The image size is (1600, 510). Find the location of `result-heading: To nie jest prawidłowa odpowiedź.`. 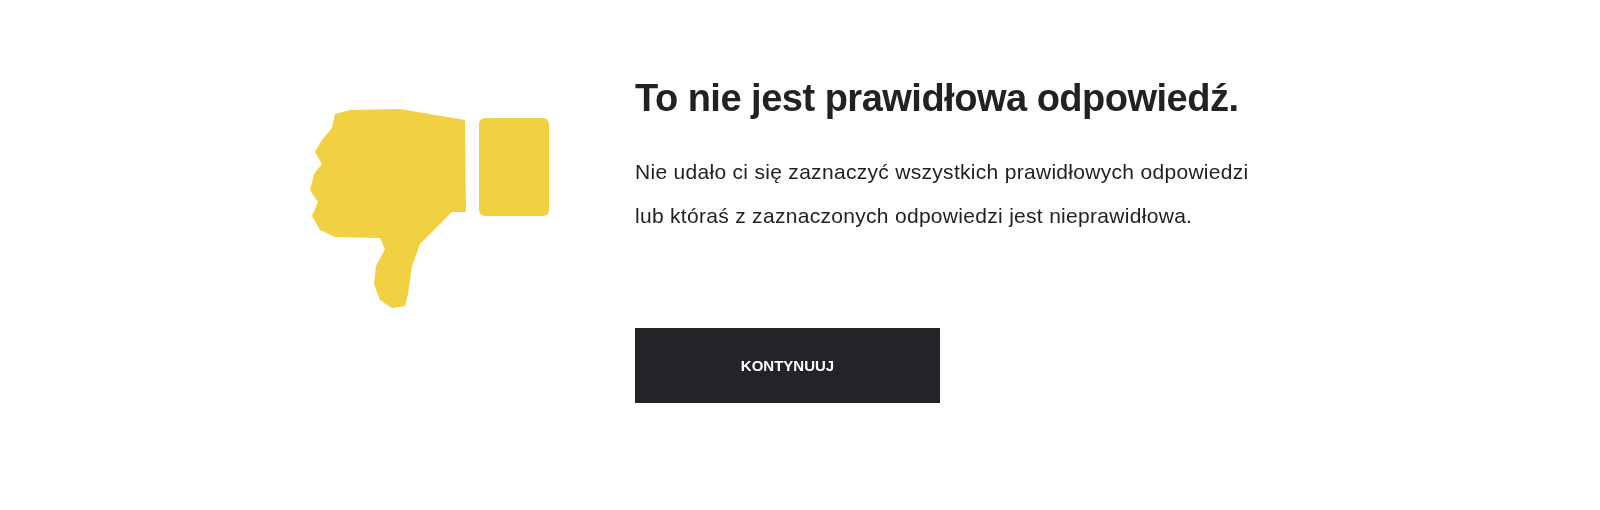

result-heading: To nie jest prawidłowa odpowiedź. is located at coordinates (937, 98).